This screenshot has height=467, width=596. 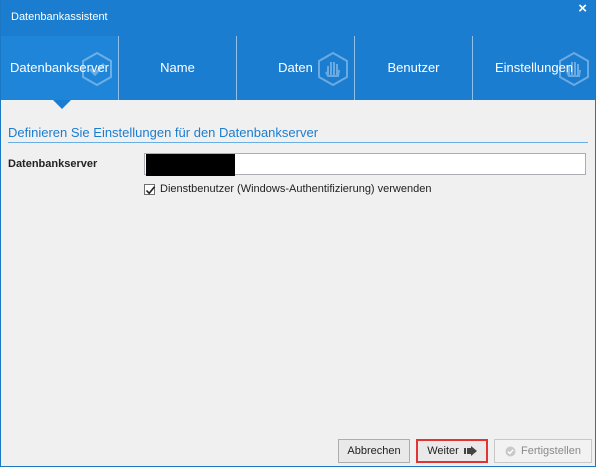 What do you see at coordinates (510, 451) in the screenshot?
I see `check-circle-icon` at bounding box center [510, 451].